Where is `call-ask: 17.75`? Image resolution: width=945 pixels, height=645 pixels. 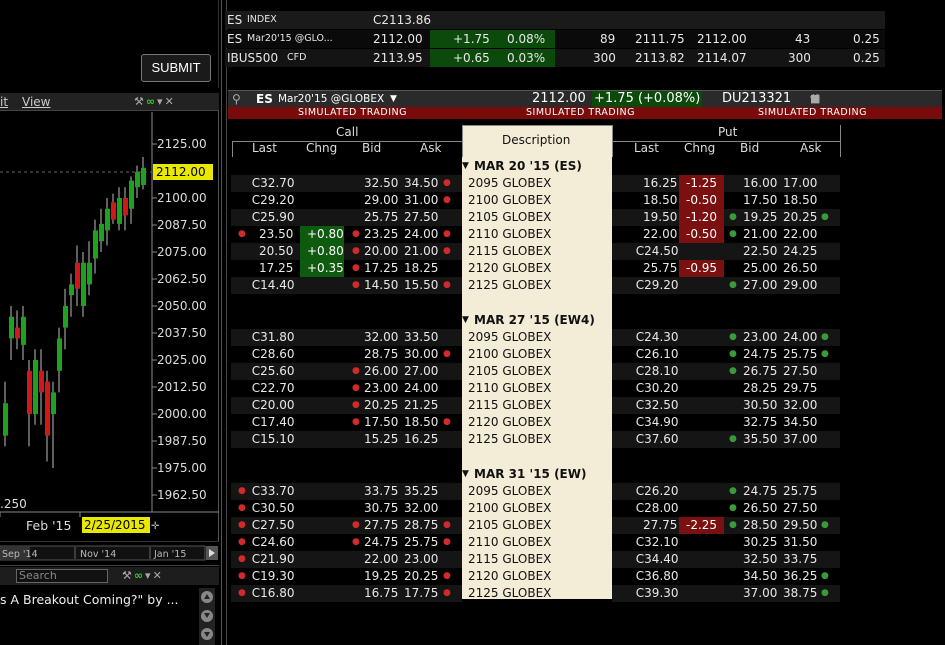
call-ask: 17.75 is located at coordinates (421, 593).